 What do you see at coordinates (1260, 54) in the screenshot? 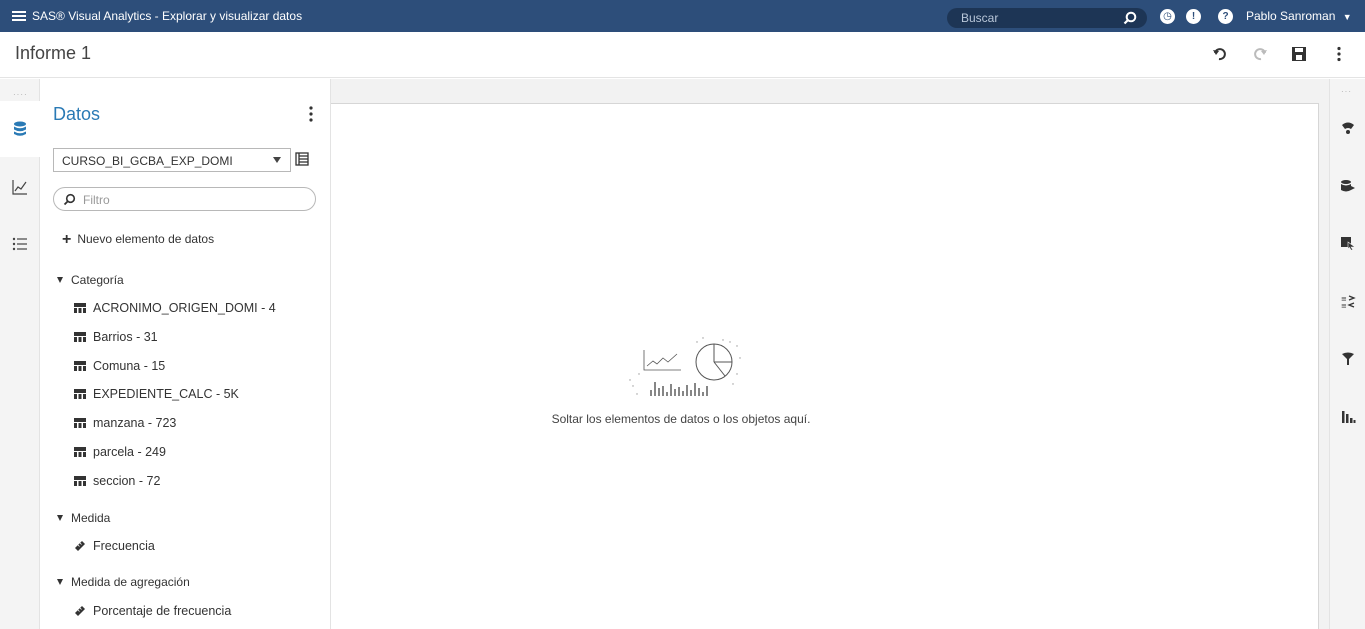
I see `redo-icon` at bounding box center [1260, 54].